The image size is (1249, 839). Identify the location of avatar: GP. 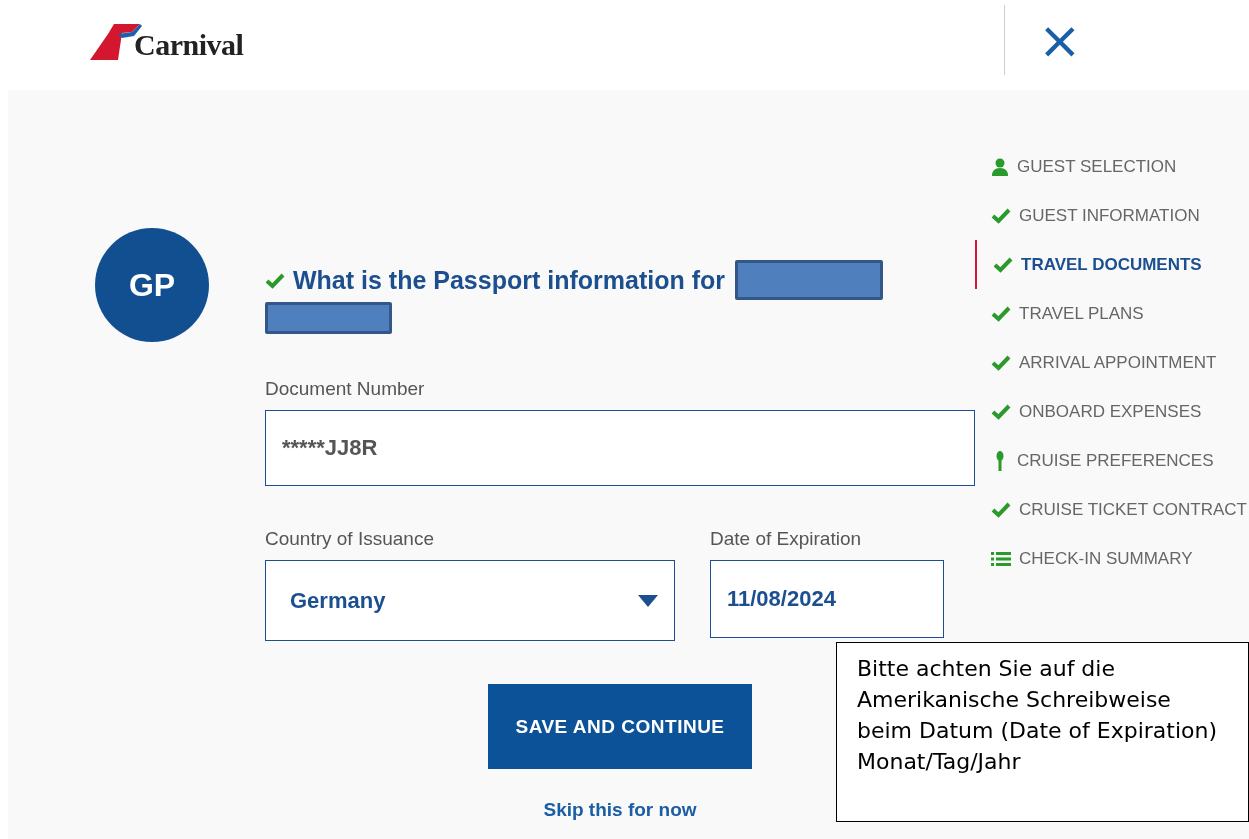
(152, 285).